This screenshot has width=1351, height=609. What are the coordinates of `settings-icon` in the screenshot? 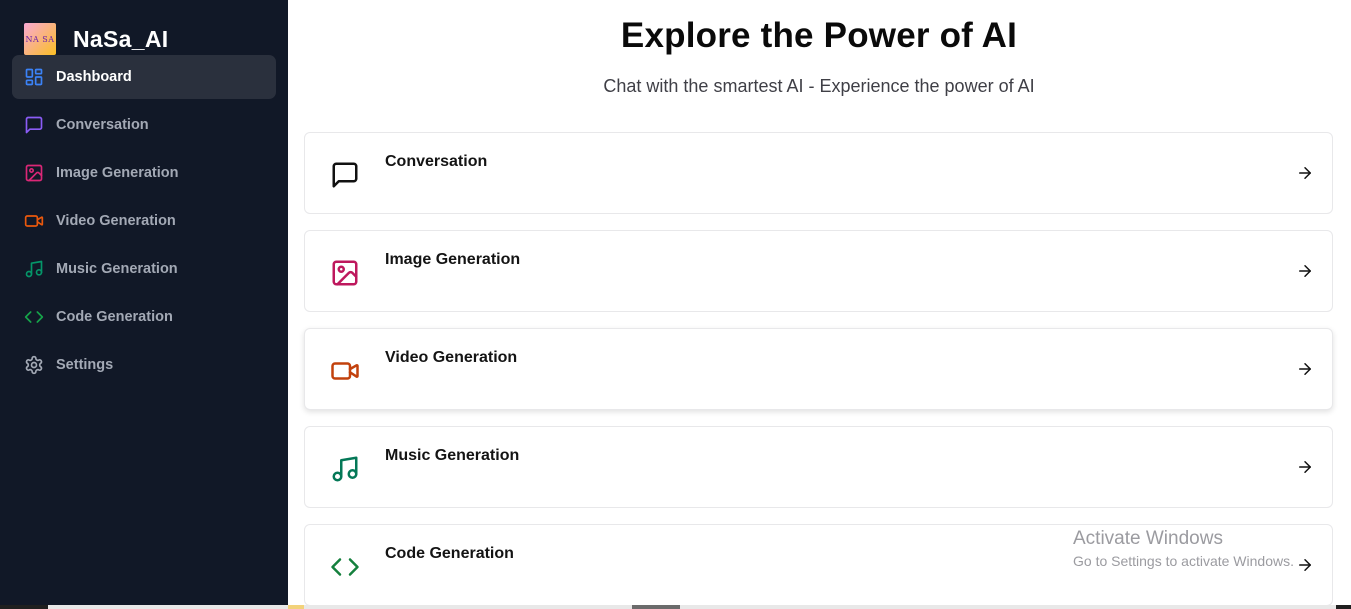 It's located at (34, 365).